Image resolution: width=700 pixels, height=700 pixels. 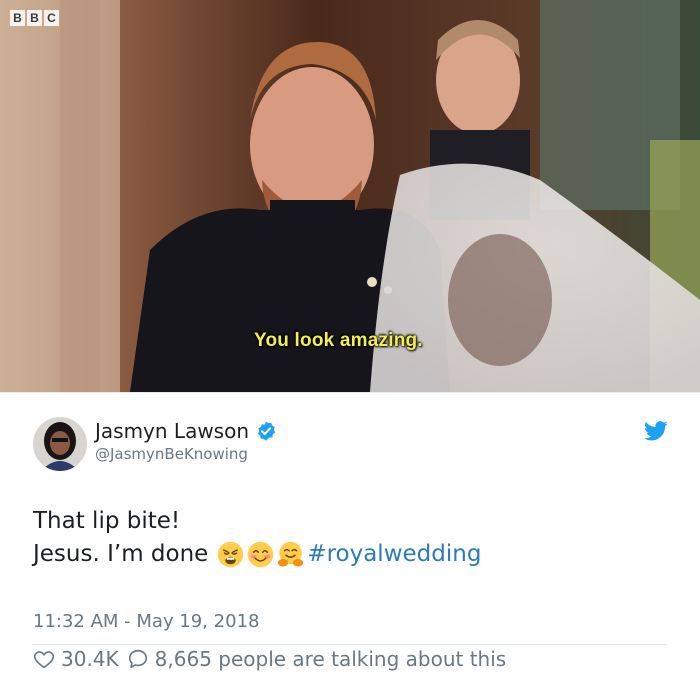 What do you see at coordinates (90, 659) in the screenshot?
I see `like-count: 30.4K` at bounding box center [90, 659].